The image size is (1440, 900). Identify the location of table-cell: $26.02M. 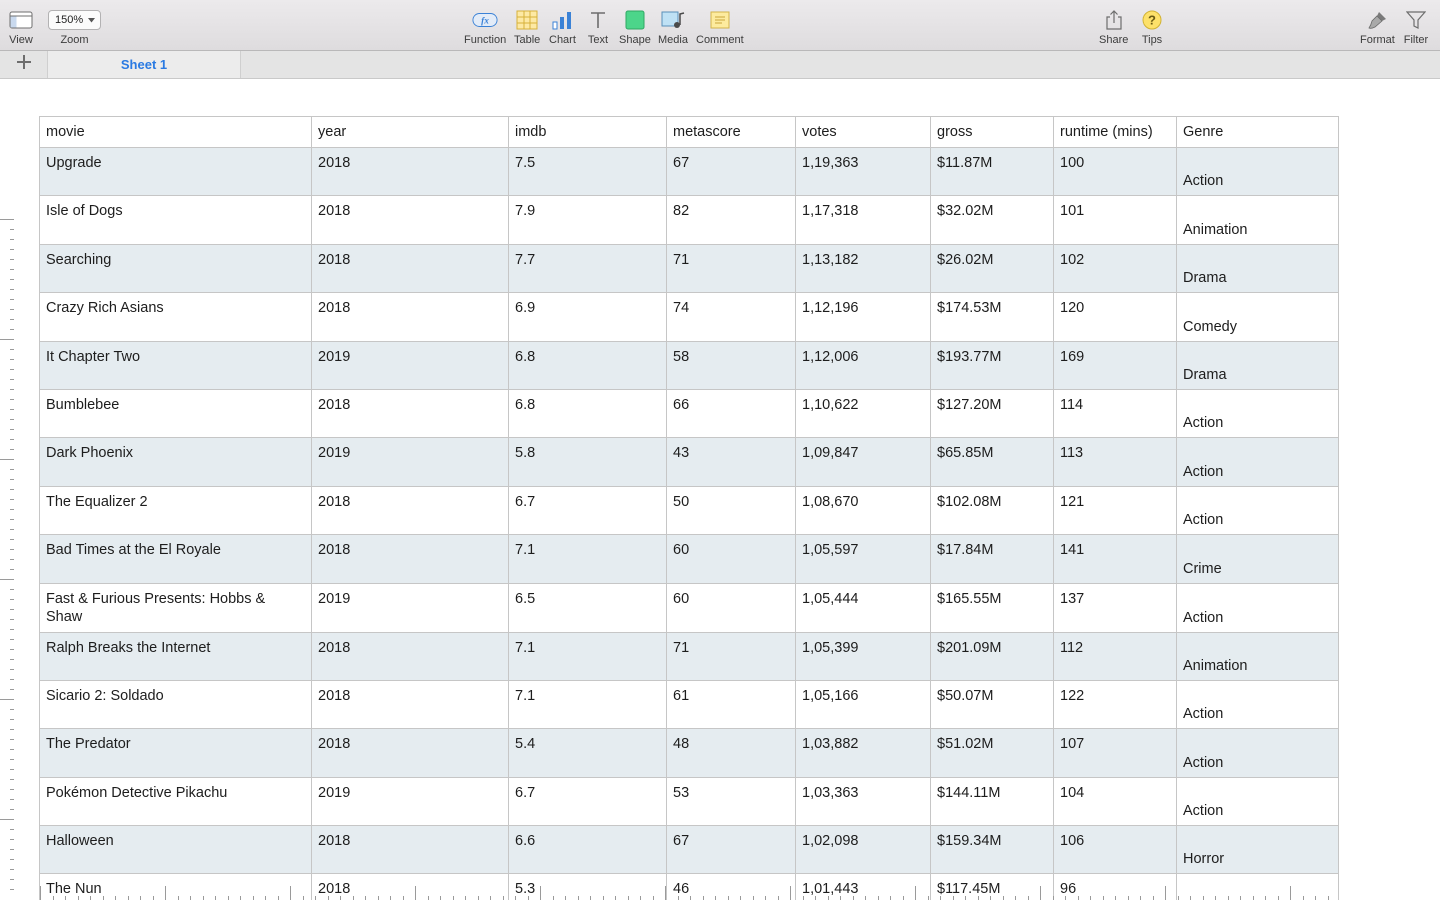
(992, 268).